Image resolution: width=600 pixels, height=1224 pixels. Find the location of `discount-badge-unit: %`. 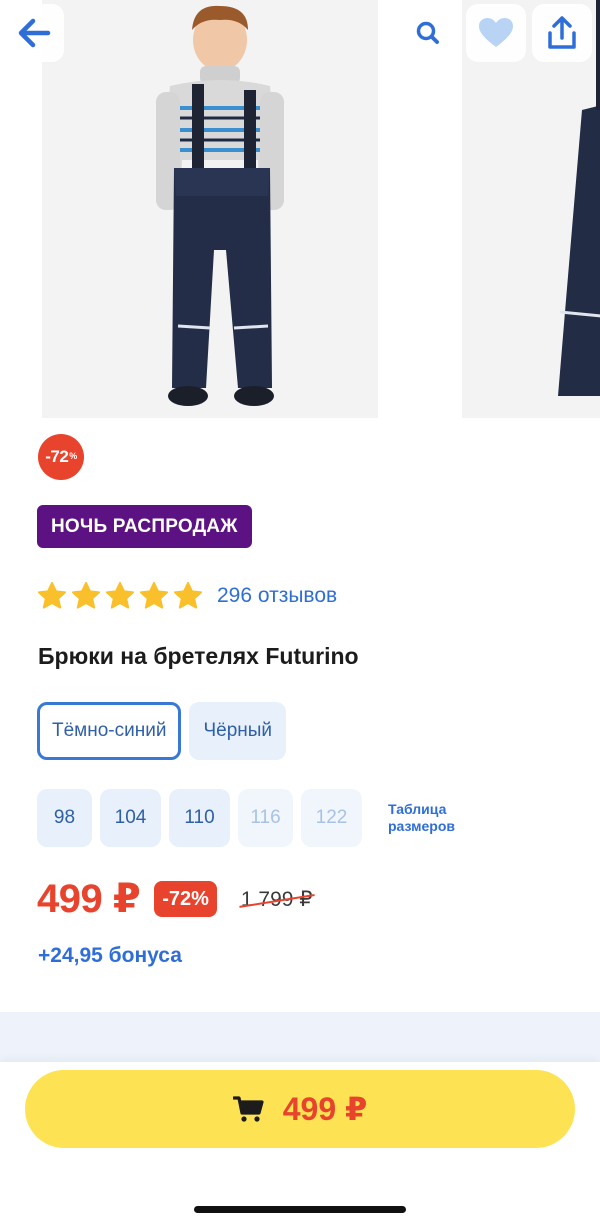

discount-badge-unit: % is located at coordinates (73, 456).